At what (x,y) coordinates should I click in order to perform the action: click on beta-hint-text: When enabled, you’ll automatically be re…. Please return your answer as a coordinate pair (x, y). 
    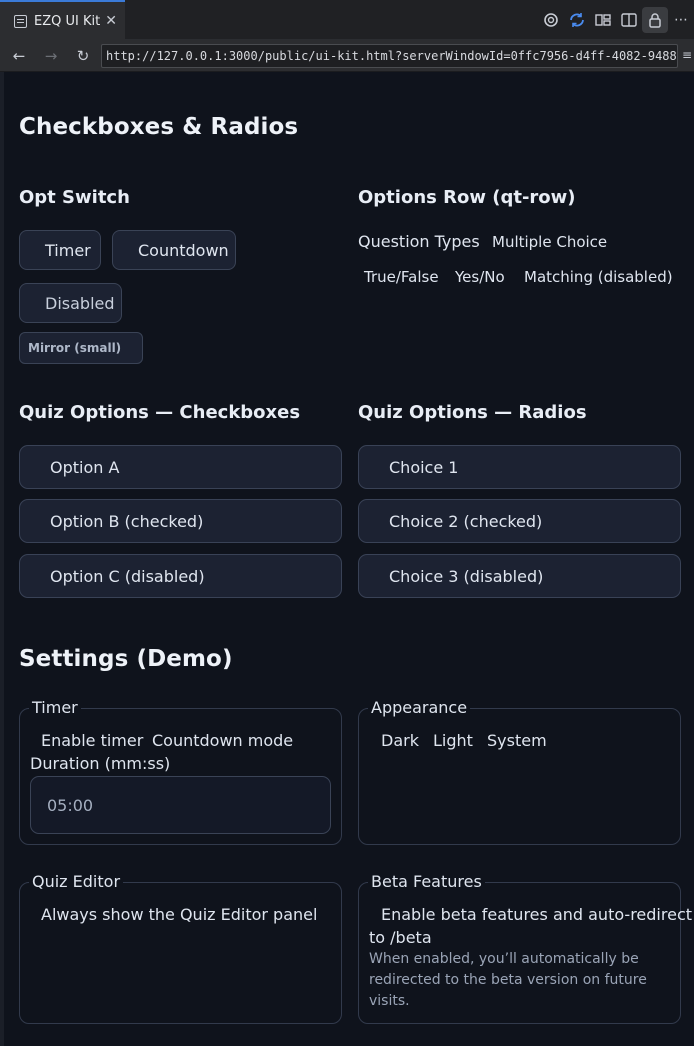
    Looking at the image, I should click on (508, 980).